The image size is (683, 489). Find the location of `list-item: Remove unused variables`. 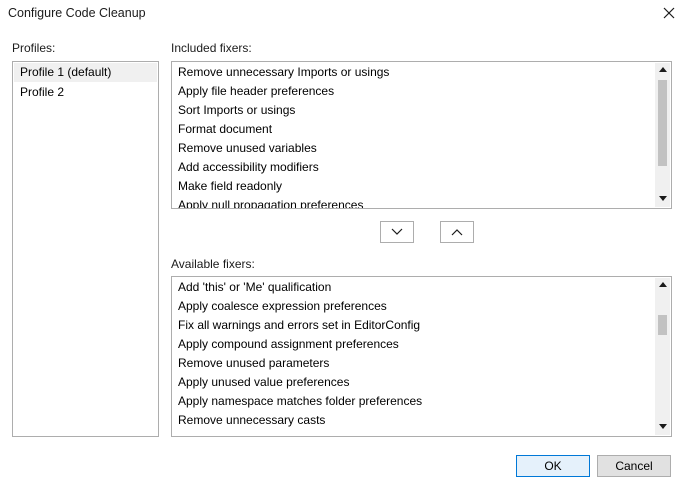

list-item: Remove unused variables is located at coordinates (413, 148).